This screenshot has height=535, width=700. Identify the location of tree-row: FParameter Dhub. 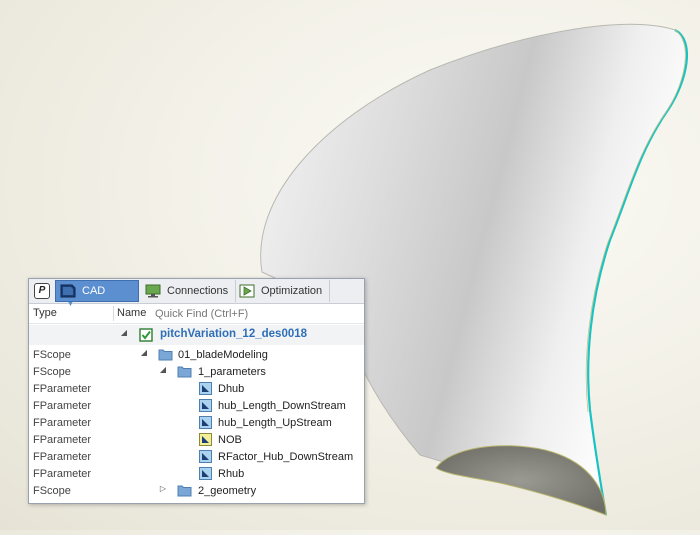
(196, 389).